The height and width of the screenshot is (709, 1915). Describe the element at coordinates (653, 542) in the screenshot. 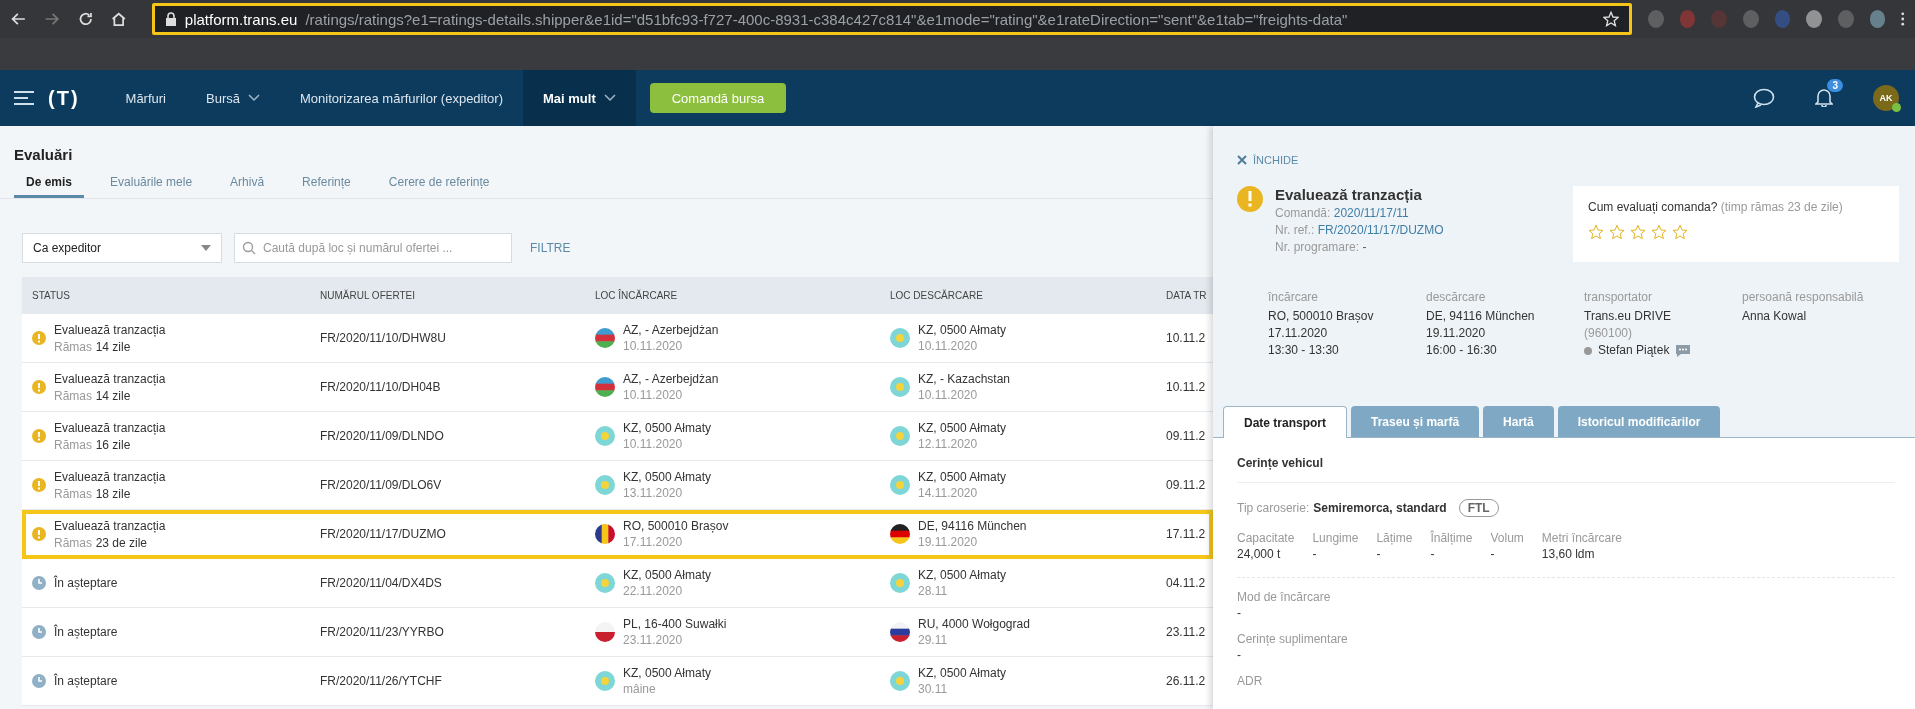

I see `date-text: 17.11.2020` at that location.